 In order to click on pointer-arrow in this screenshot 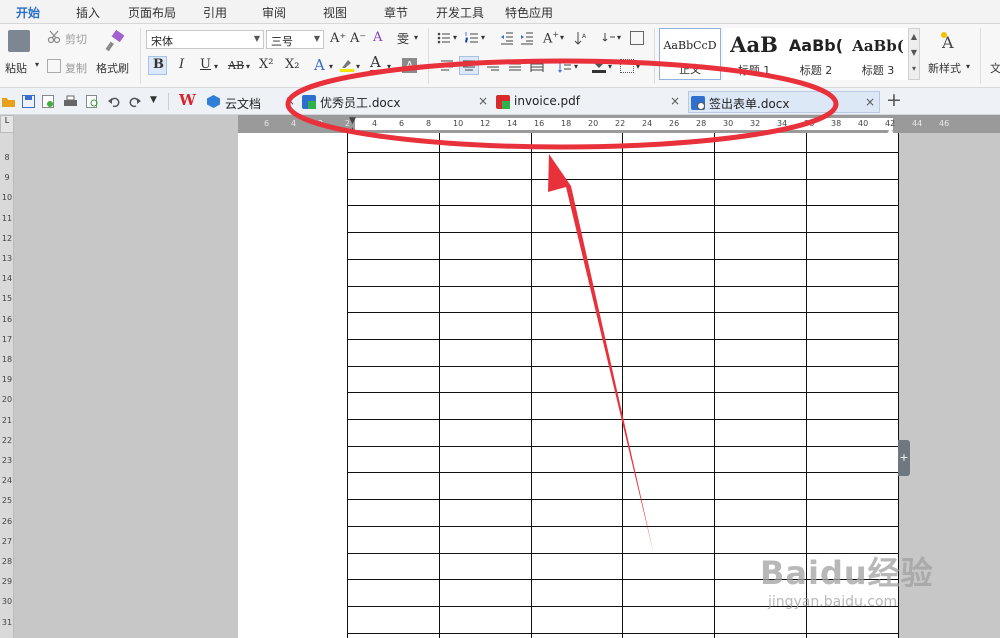, I will do `click(601, 354)`.